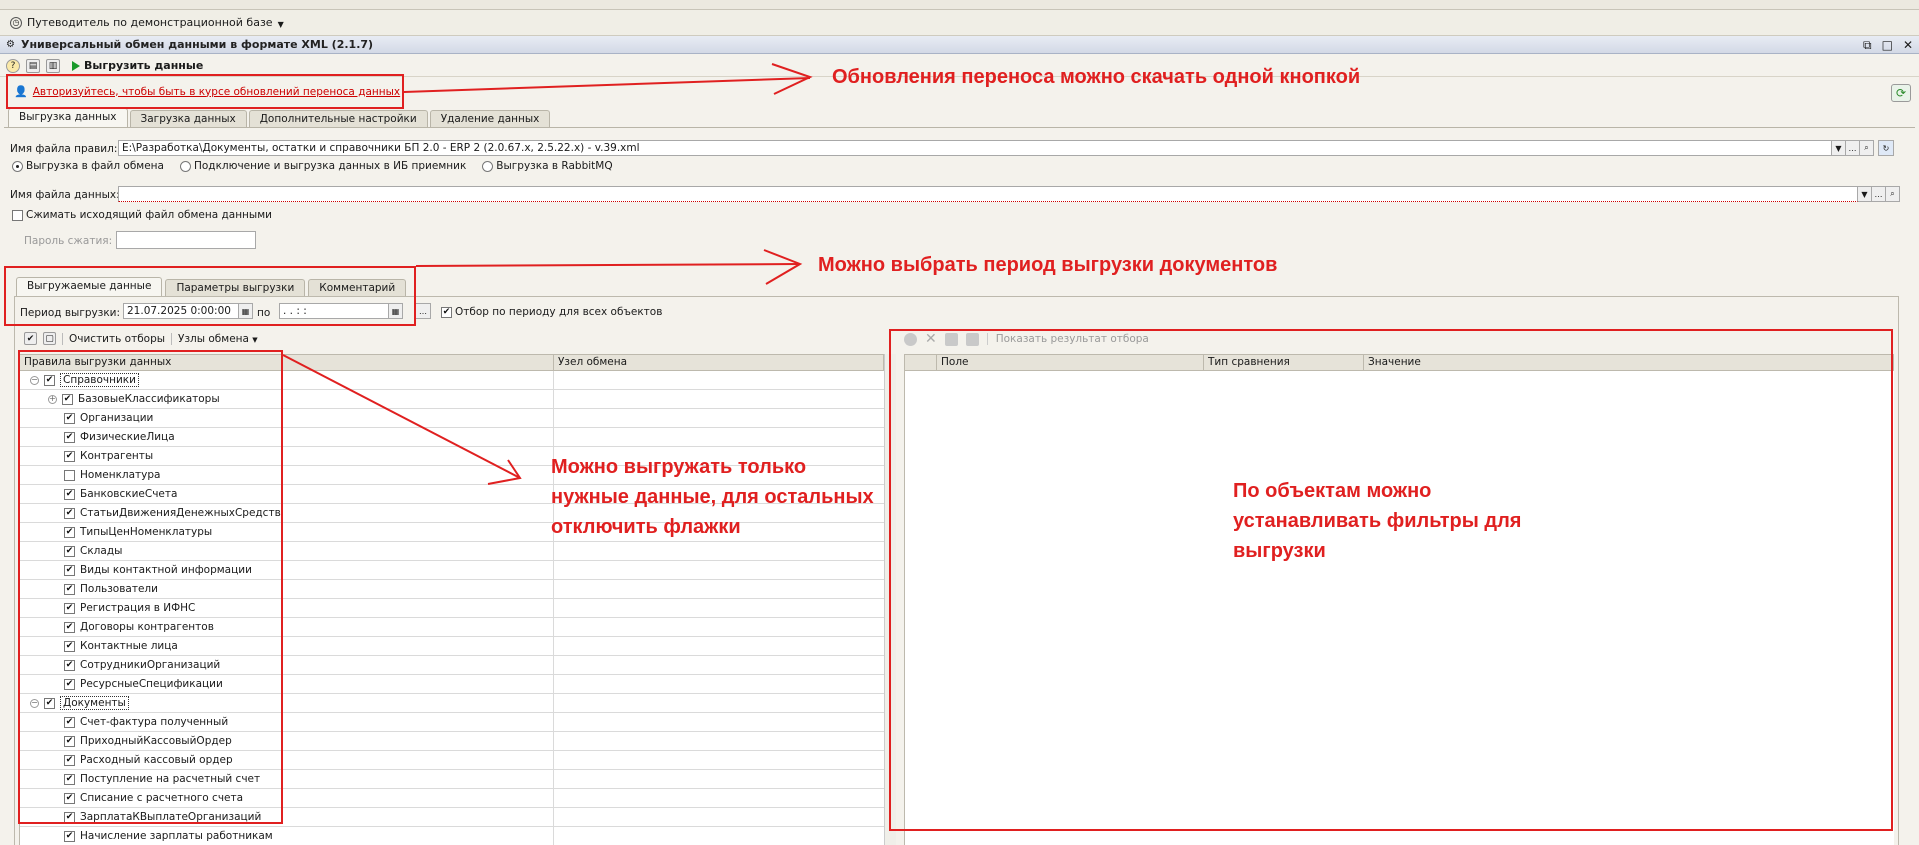 The height and width of the screenshot is (845, 1919). I want to click on arrow-period-line, so click(608, 265).